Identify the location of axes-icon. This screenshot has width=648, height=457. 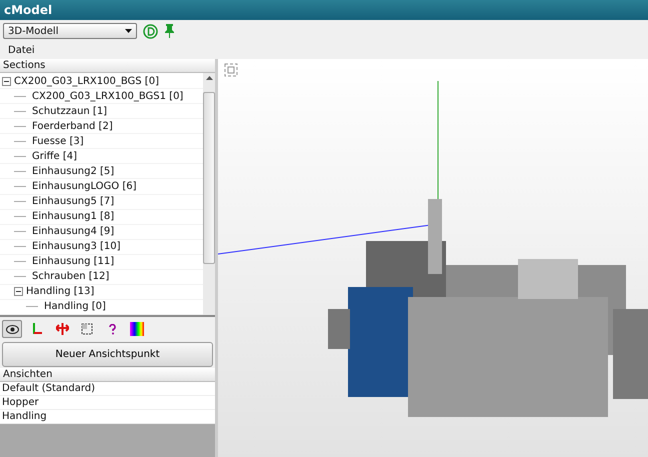
(37, 329).